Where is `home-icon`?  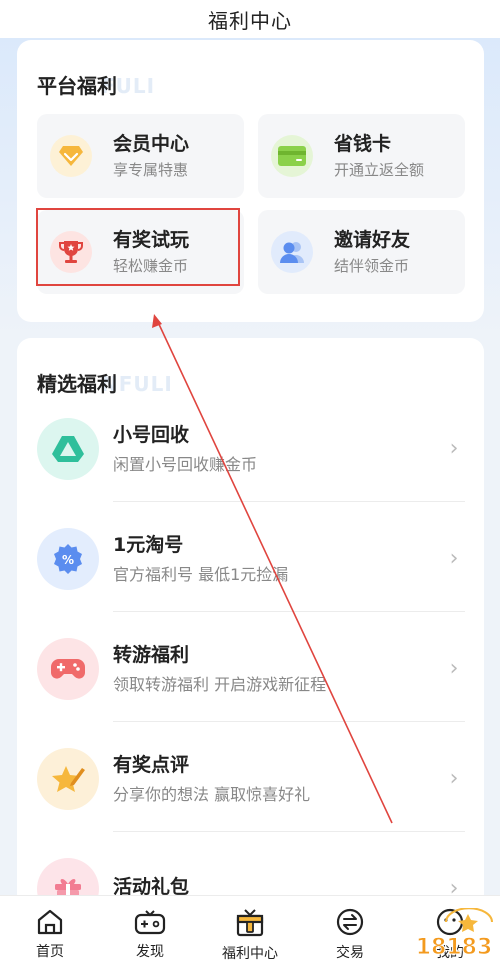 home-icon is located at coordinates (50, 921).